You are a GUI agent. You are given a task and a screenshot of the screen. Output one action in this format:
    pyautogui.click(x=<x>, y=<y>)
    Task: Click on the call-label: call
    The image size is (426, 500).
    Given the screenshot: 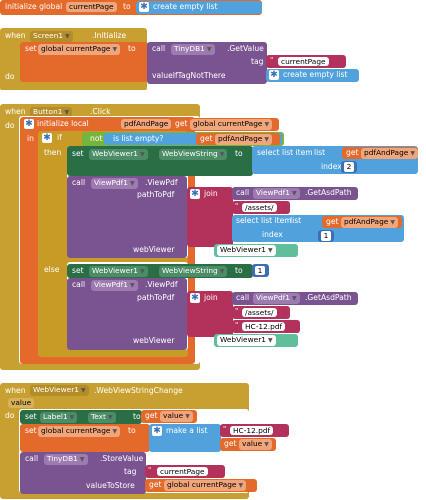 What is the action you would take?
    pyautogui.click(x=79, y=182)
    